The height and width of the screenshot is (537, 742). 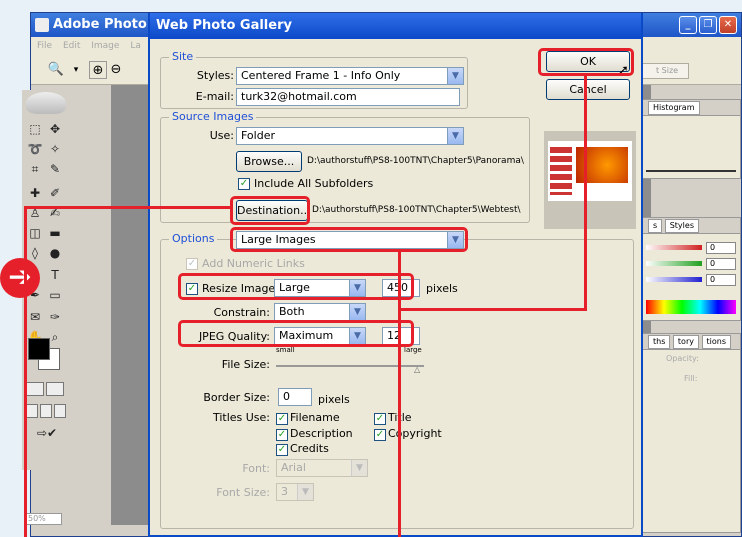 What do you see at coordinates (55, 169) in the screenshot?
I see `slice-tool-icon: ✎` at bounding box center [55, 169].